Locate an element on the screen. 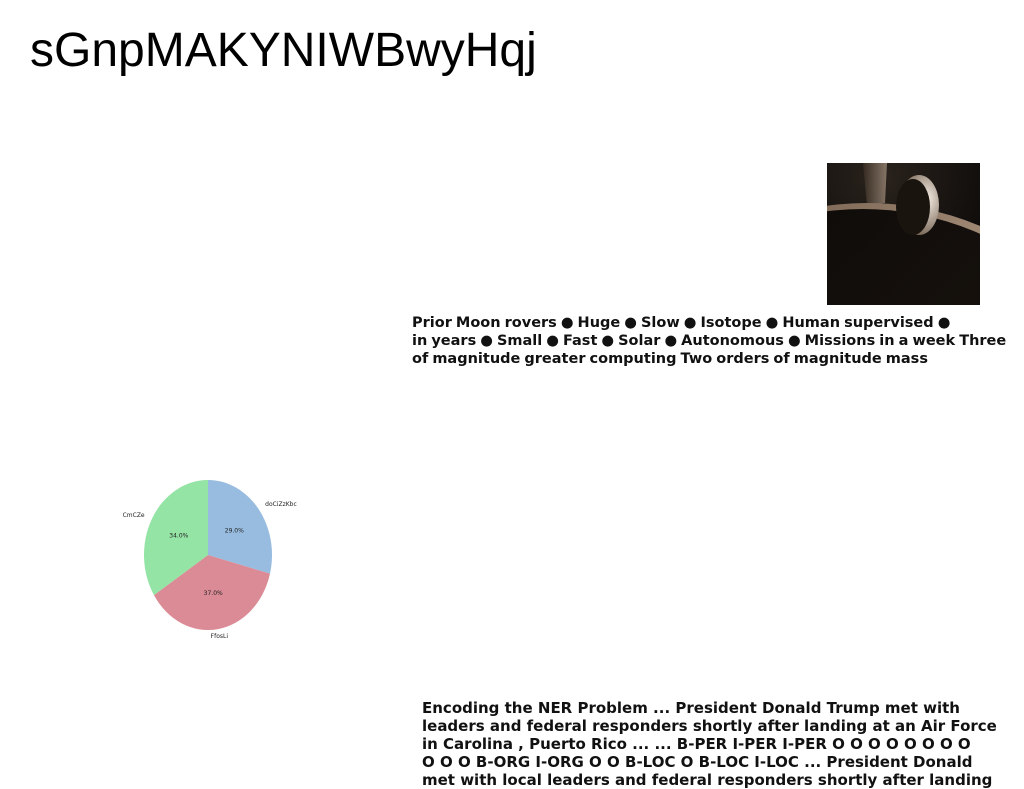  pie-category-label: doCiZzKbc is located at coordinates (281, 504).